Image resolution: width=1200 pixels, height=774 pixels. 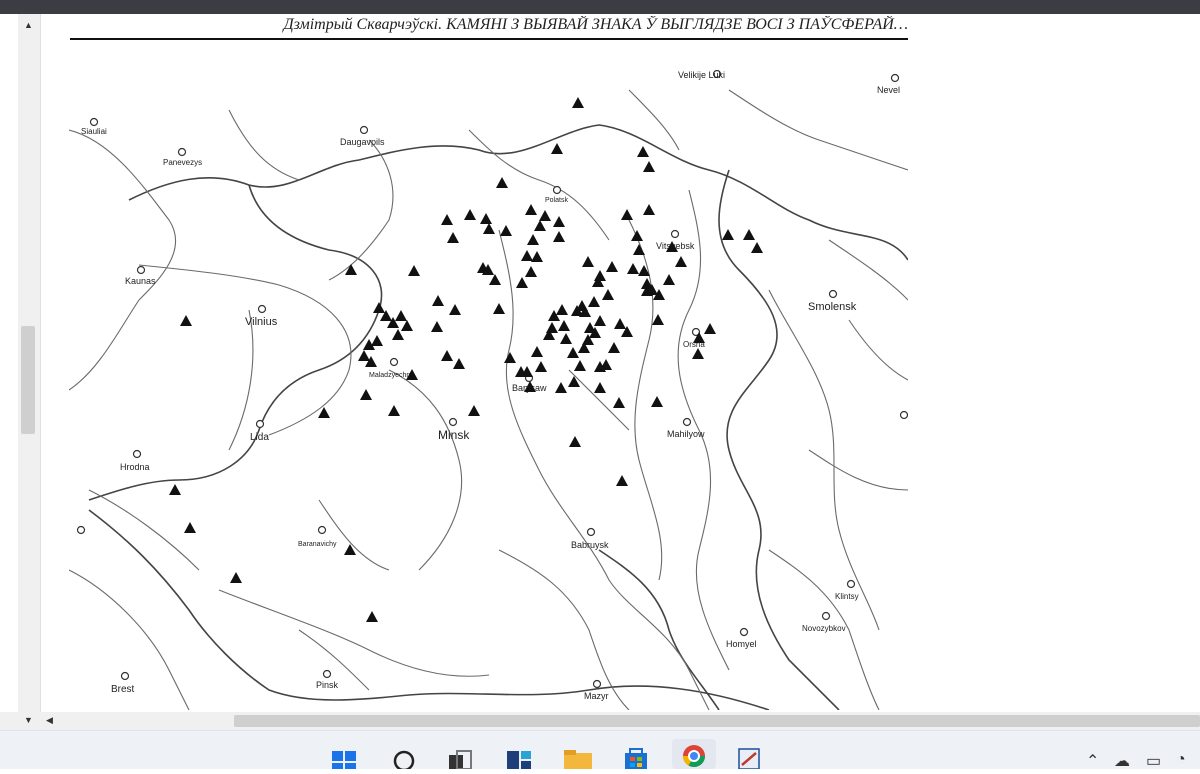 I want to click on vertical-scrollbar: ▲, so click(x=29, y=364).